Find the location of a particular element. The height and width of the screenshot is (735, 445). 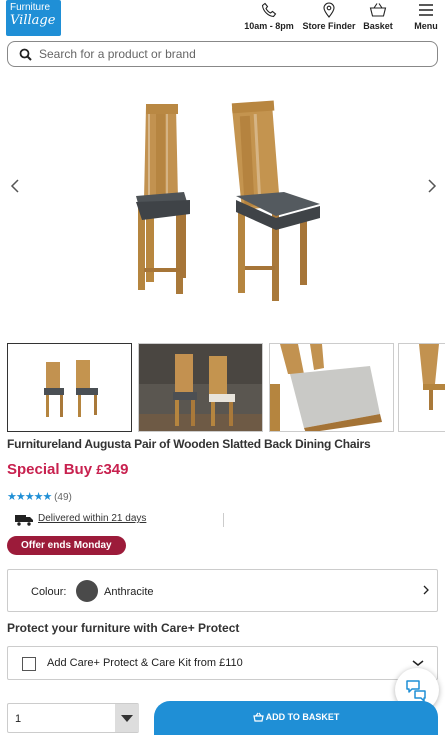

basket-link: Basket is located at coordinates (378, 16).